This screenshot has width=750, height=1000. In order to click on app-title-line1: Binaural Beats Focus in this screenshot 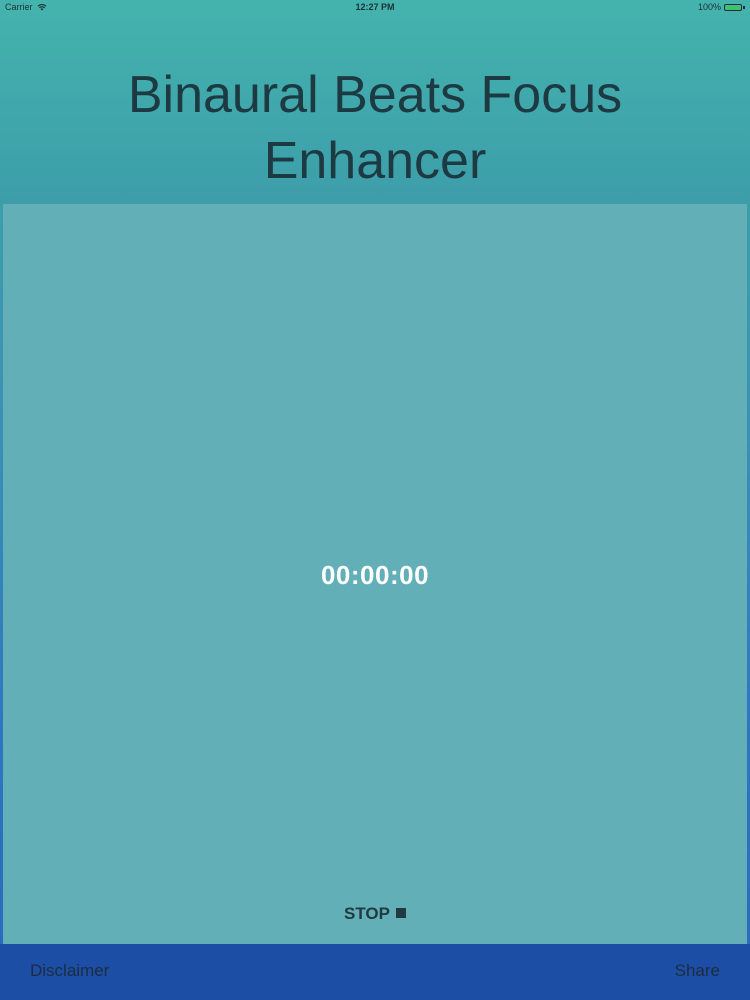, I will do `click(375, 95)`.